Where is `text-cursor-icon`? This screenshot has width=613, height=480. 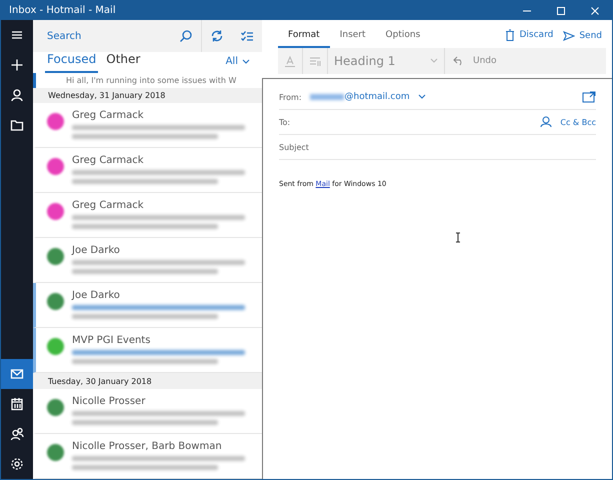
text-cursor-icon is located at coordinates (457, 237).